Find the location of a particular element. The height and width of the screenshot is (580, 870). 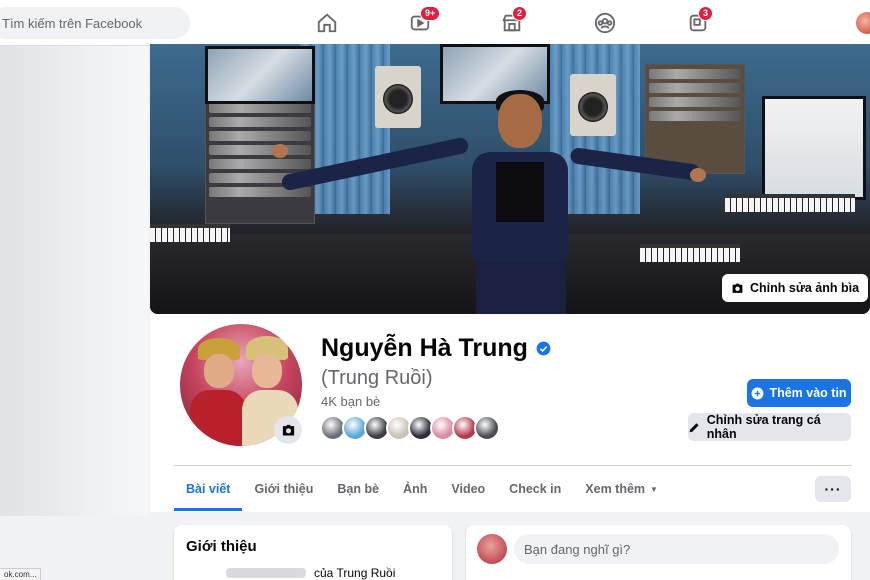

blurred-text is located at coordinates (266, 573).